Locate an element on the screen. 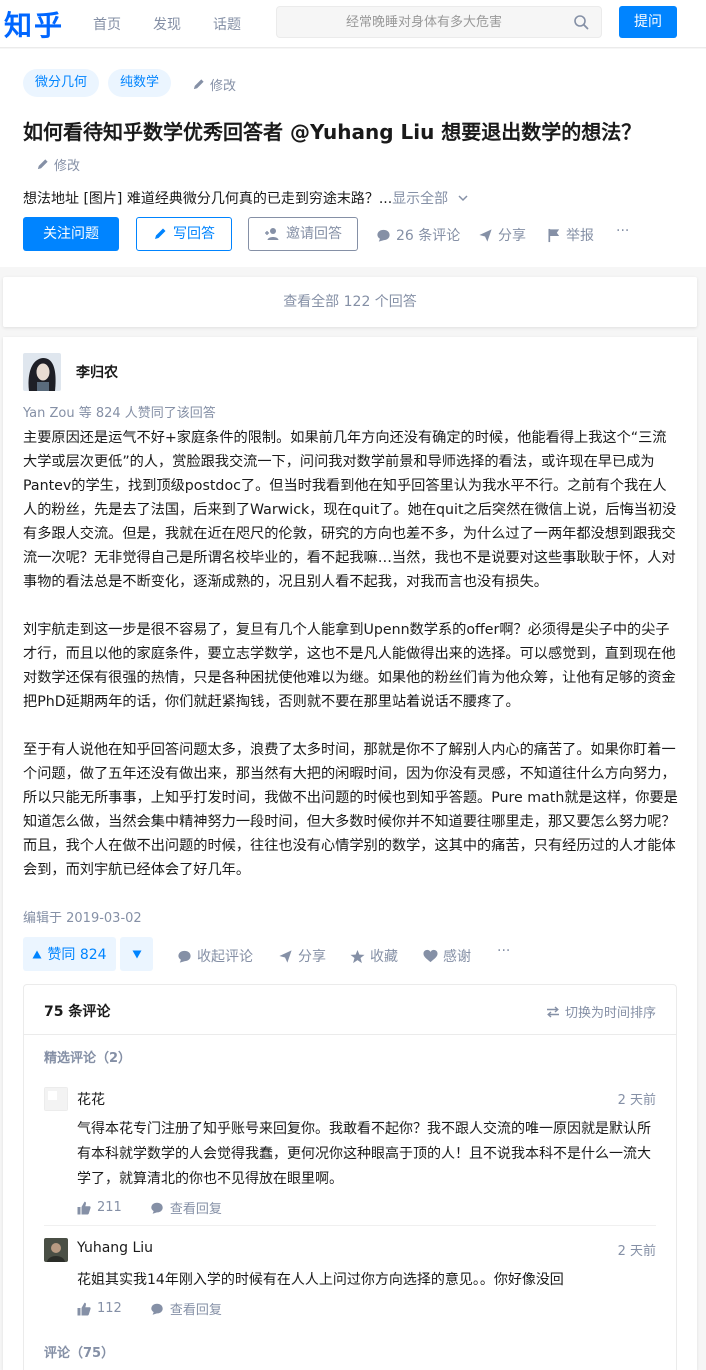 The image size is (706, 1370). ask-button: 提问 is located at coordinates (648, 22).